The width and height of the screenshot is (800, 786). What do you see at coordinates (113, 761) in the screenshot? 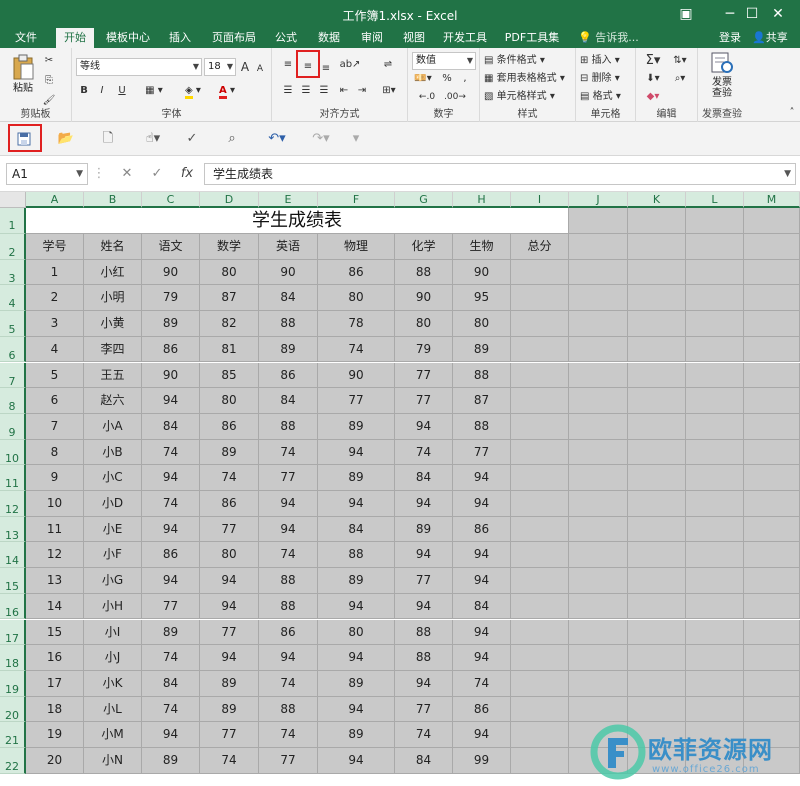
I see `data-cell: 小N` at bounding box center [113, 761].